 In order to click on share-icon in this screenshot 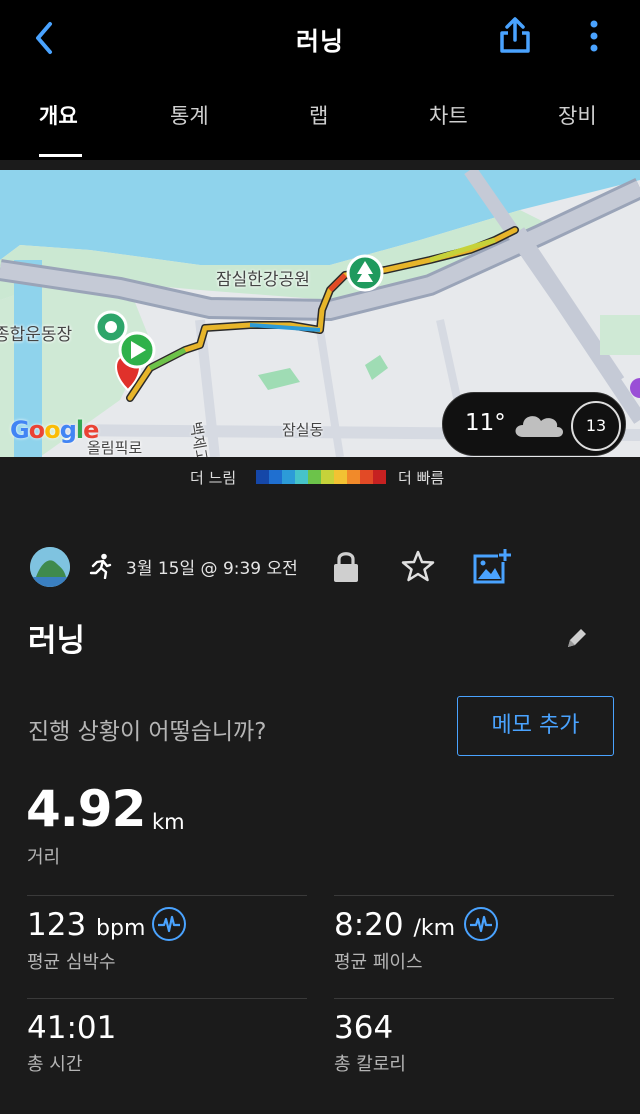, I will do `click(515, 35)`.